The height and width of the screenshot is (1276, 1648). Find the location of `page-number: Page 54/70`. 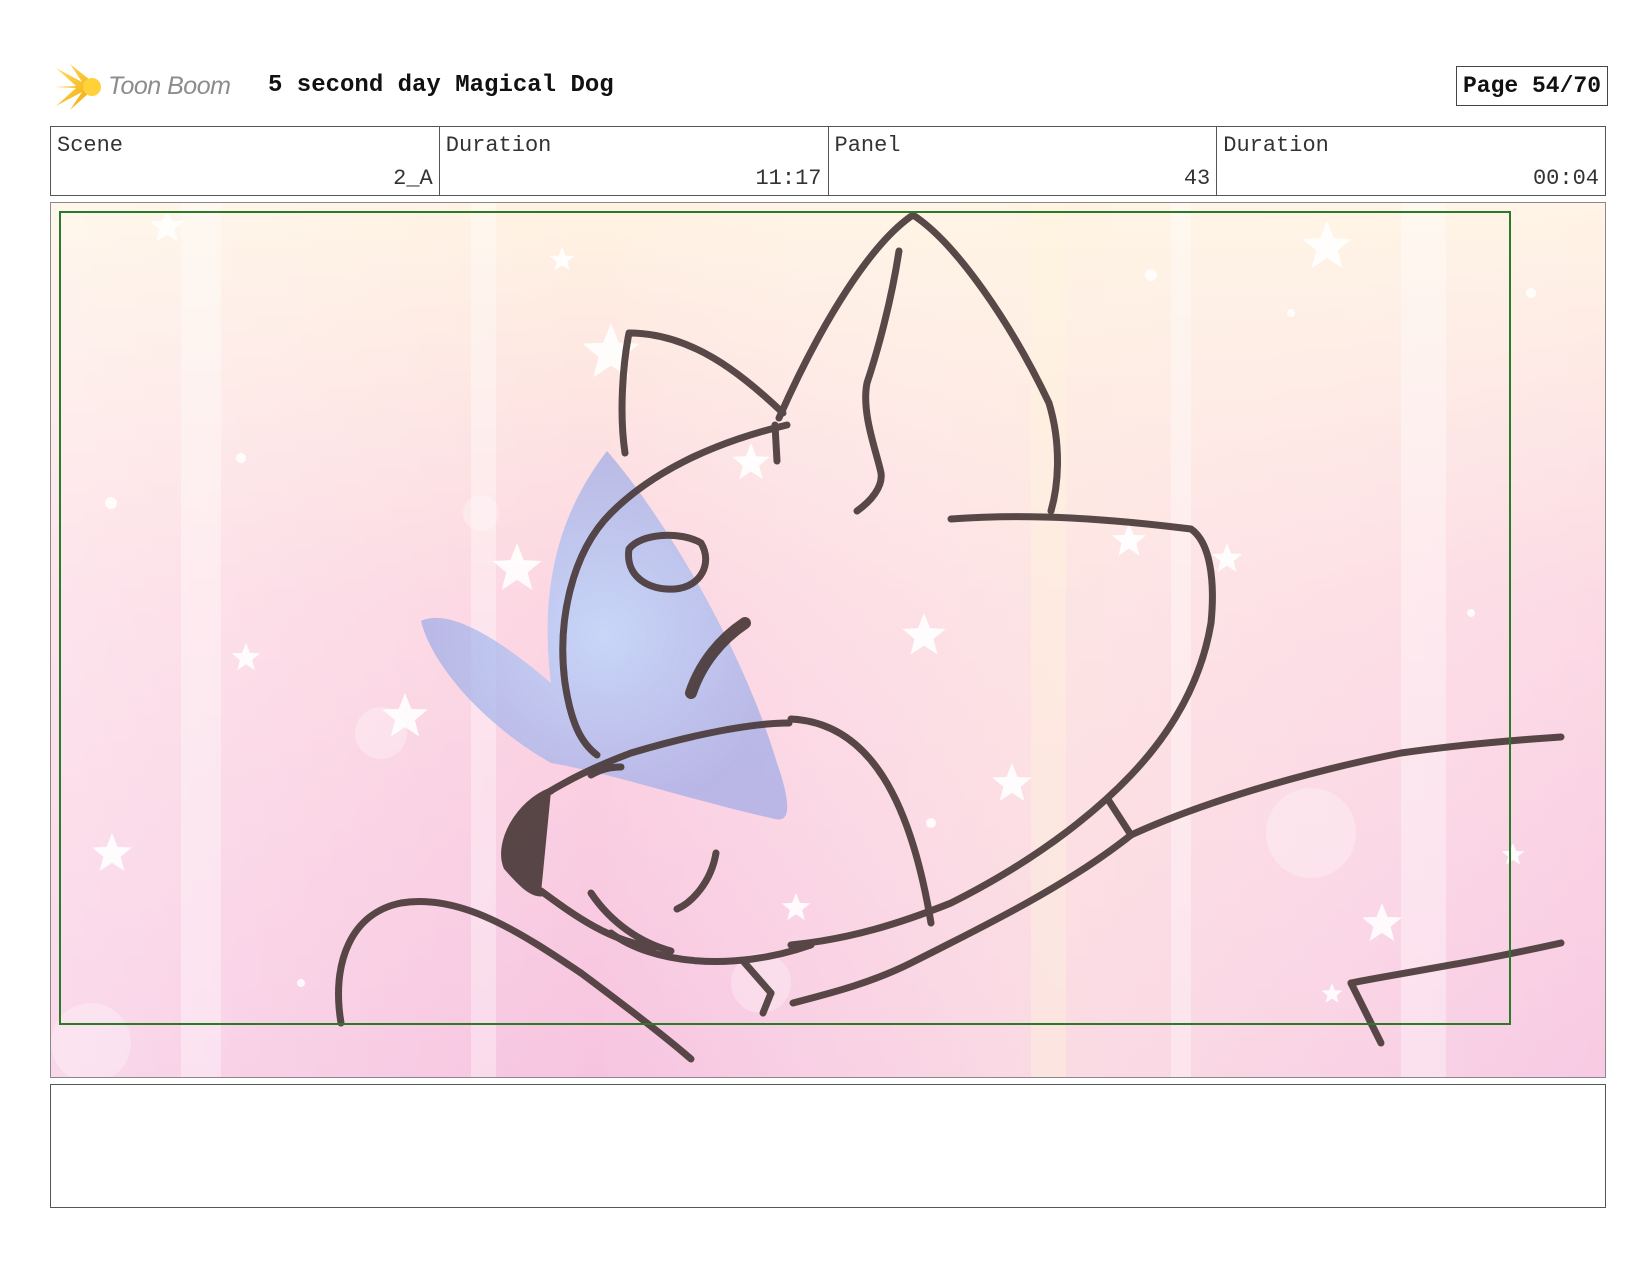

page-number: Page 54/70 is located at coordinates (1531, 86).